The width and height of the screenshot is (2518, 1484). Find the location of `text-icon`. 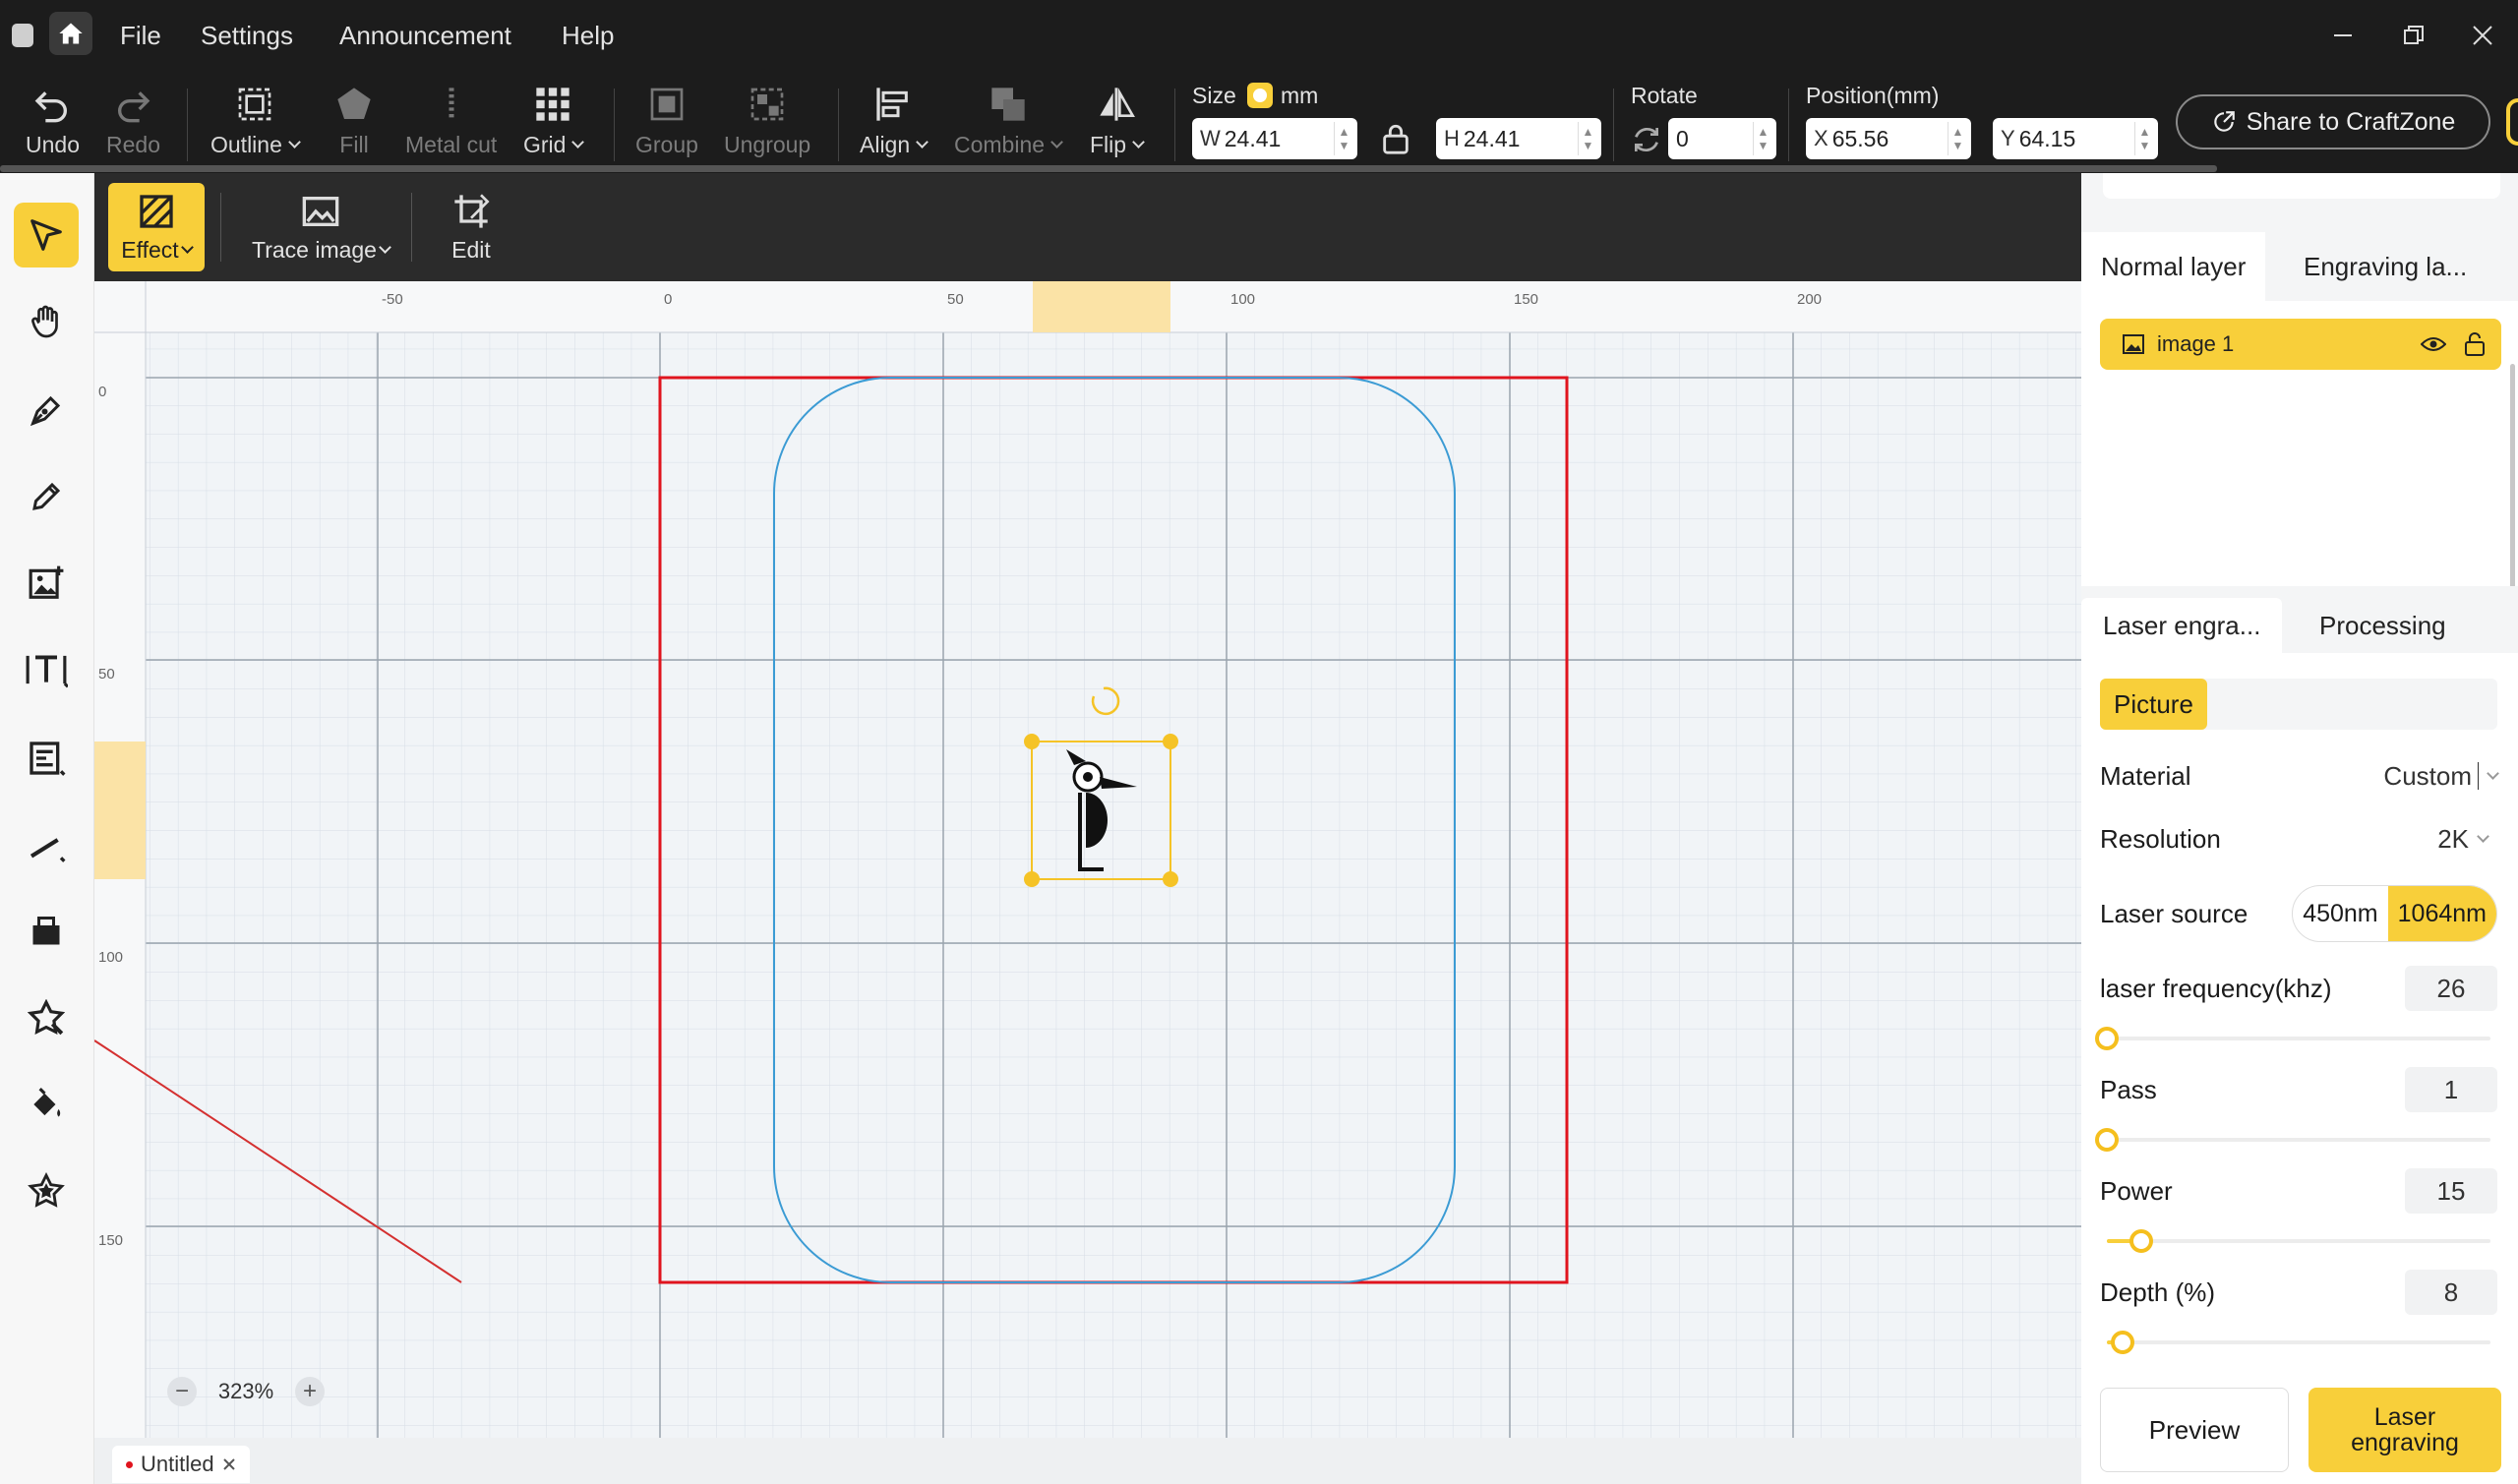

text-icon is located at coordinates (47, 672).